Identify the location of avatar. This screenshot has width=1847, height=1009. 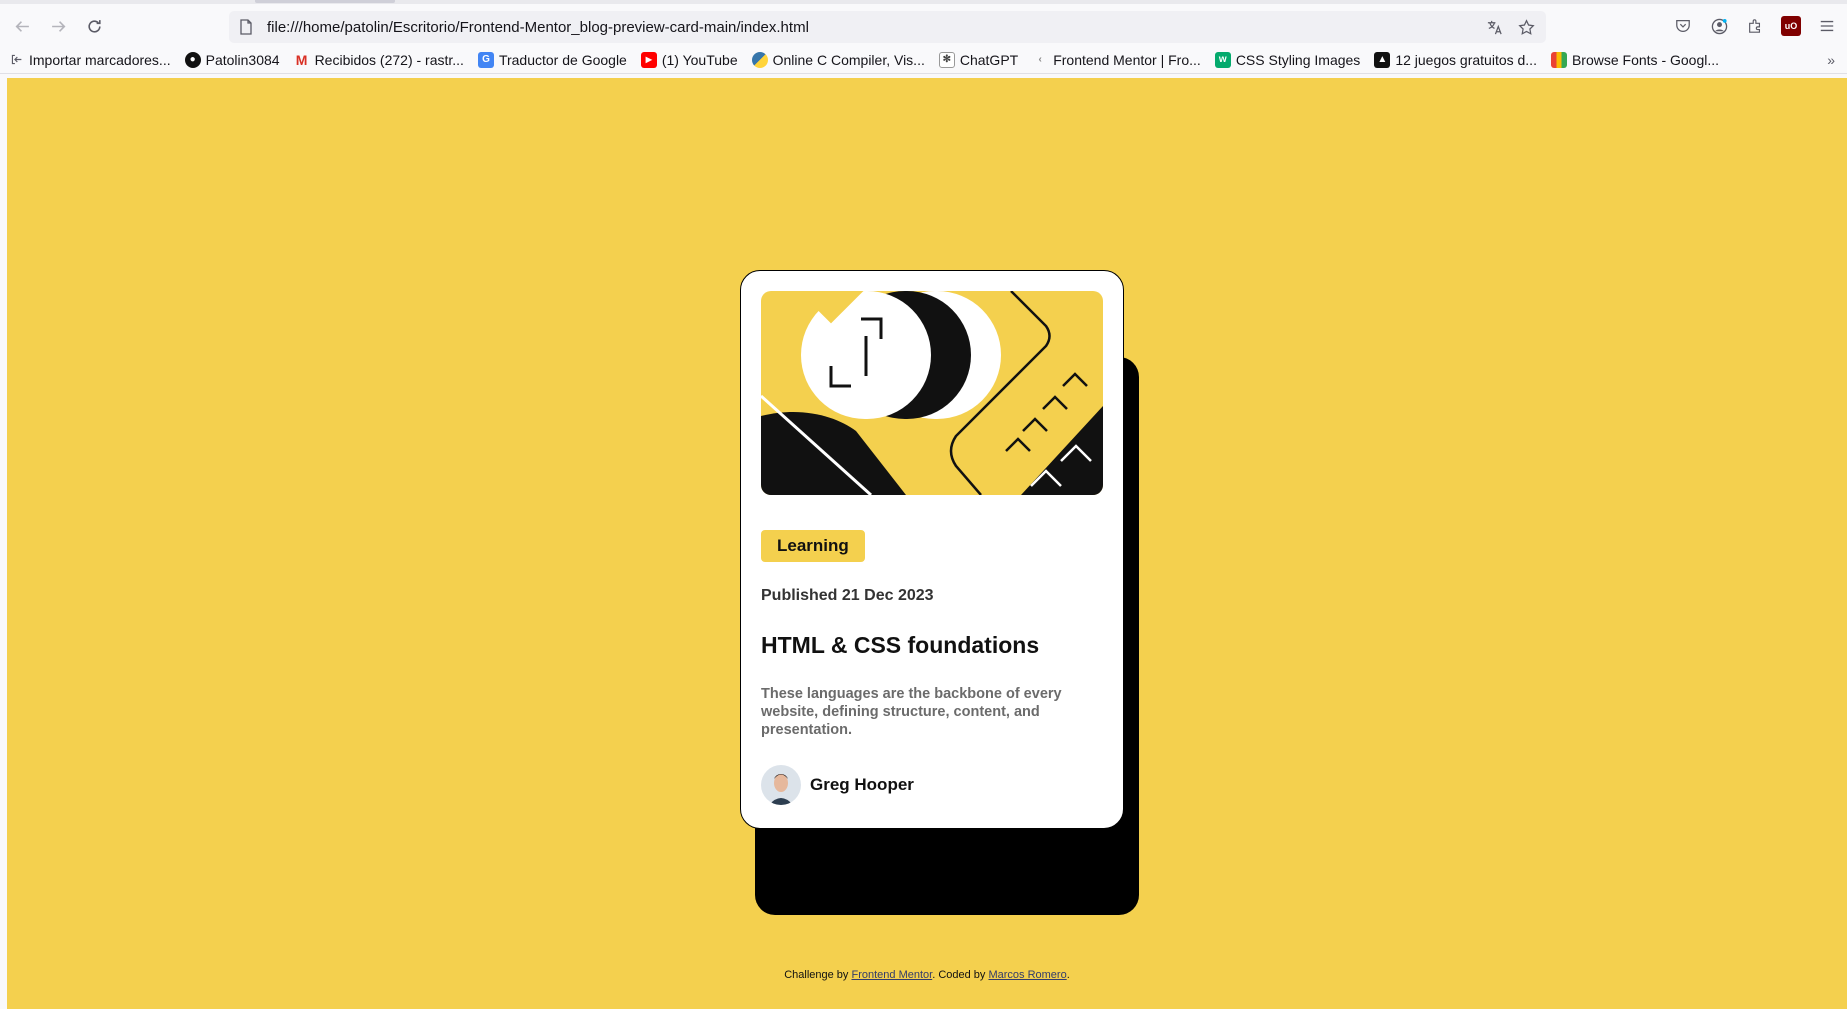
(781, 785).